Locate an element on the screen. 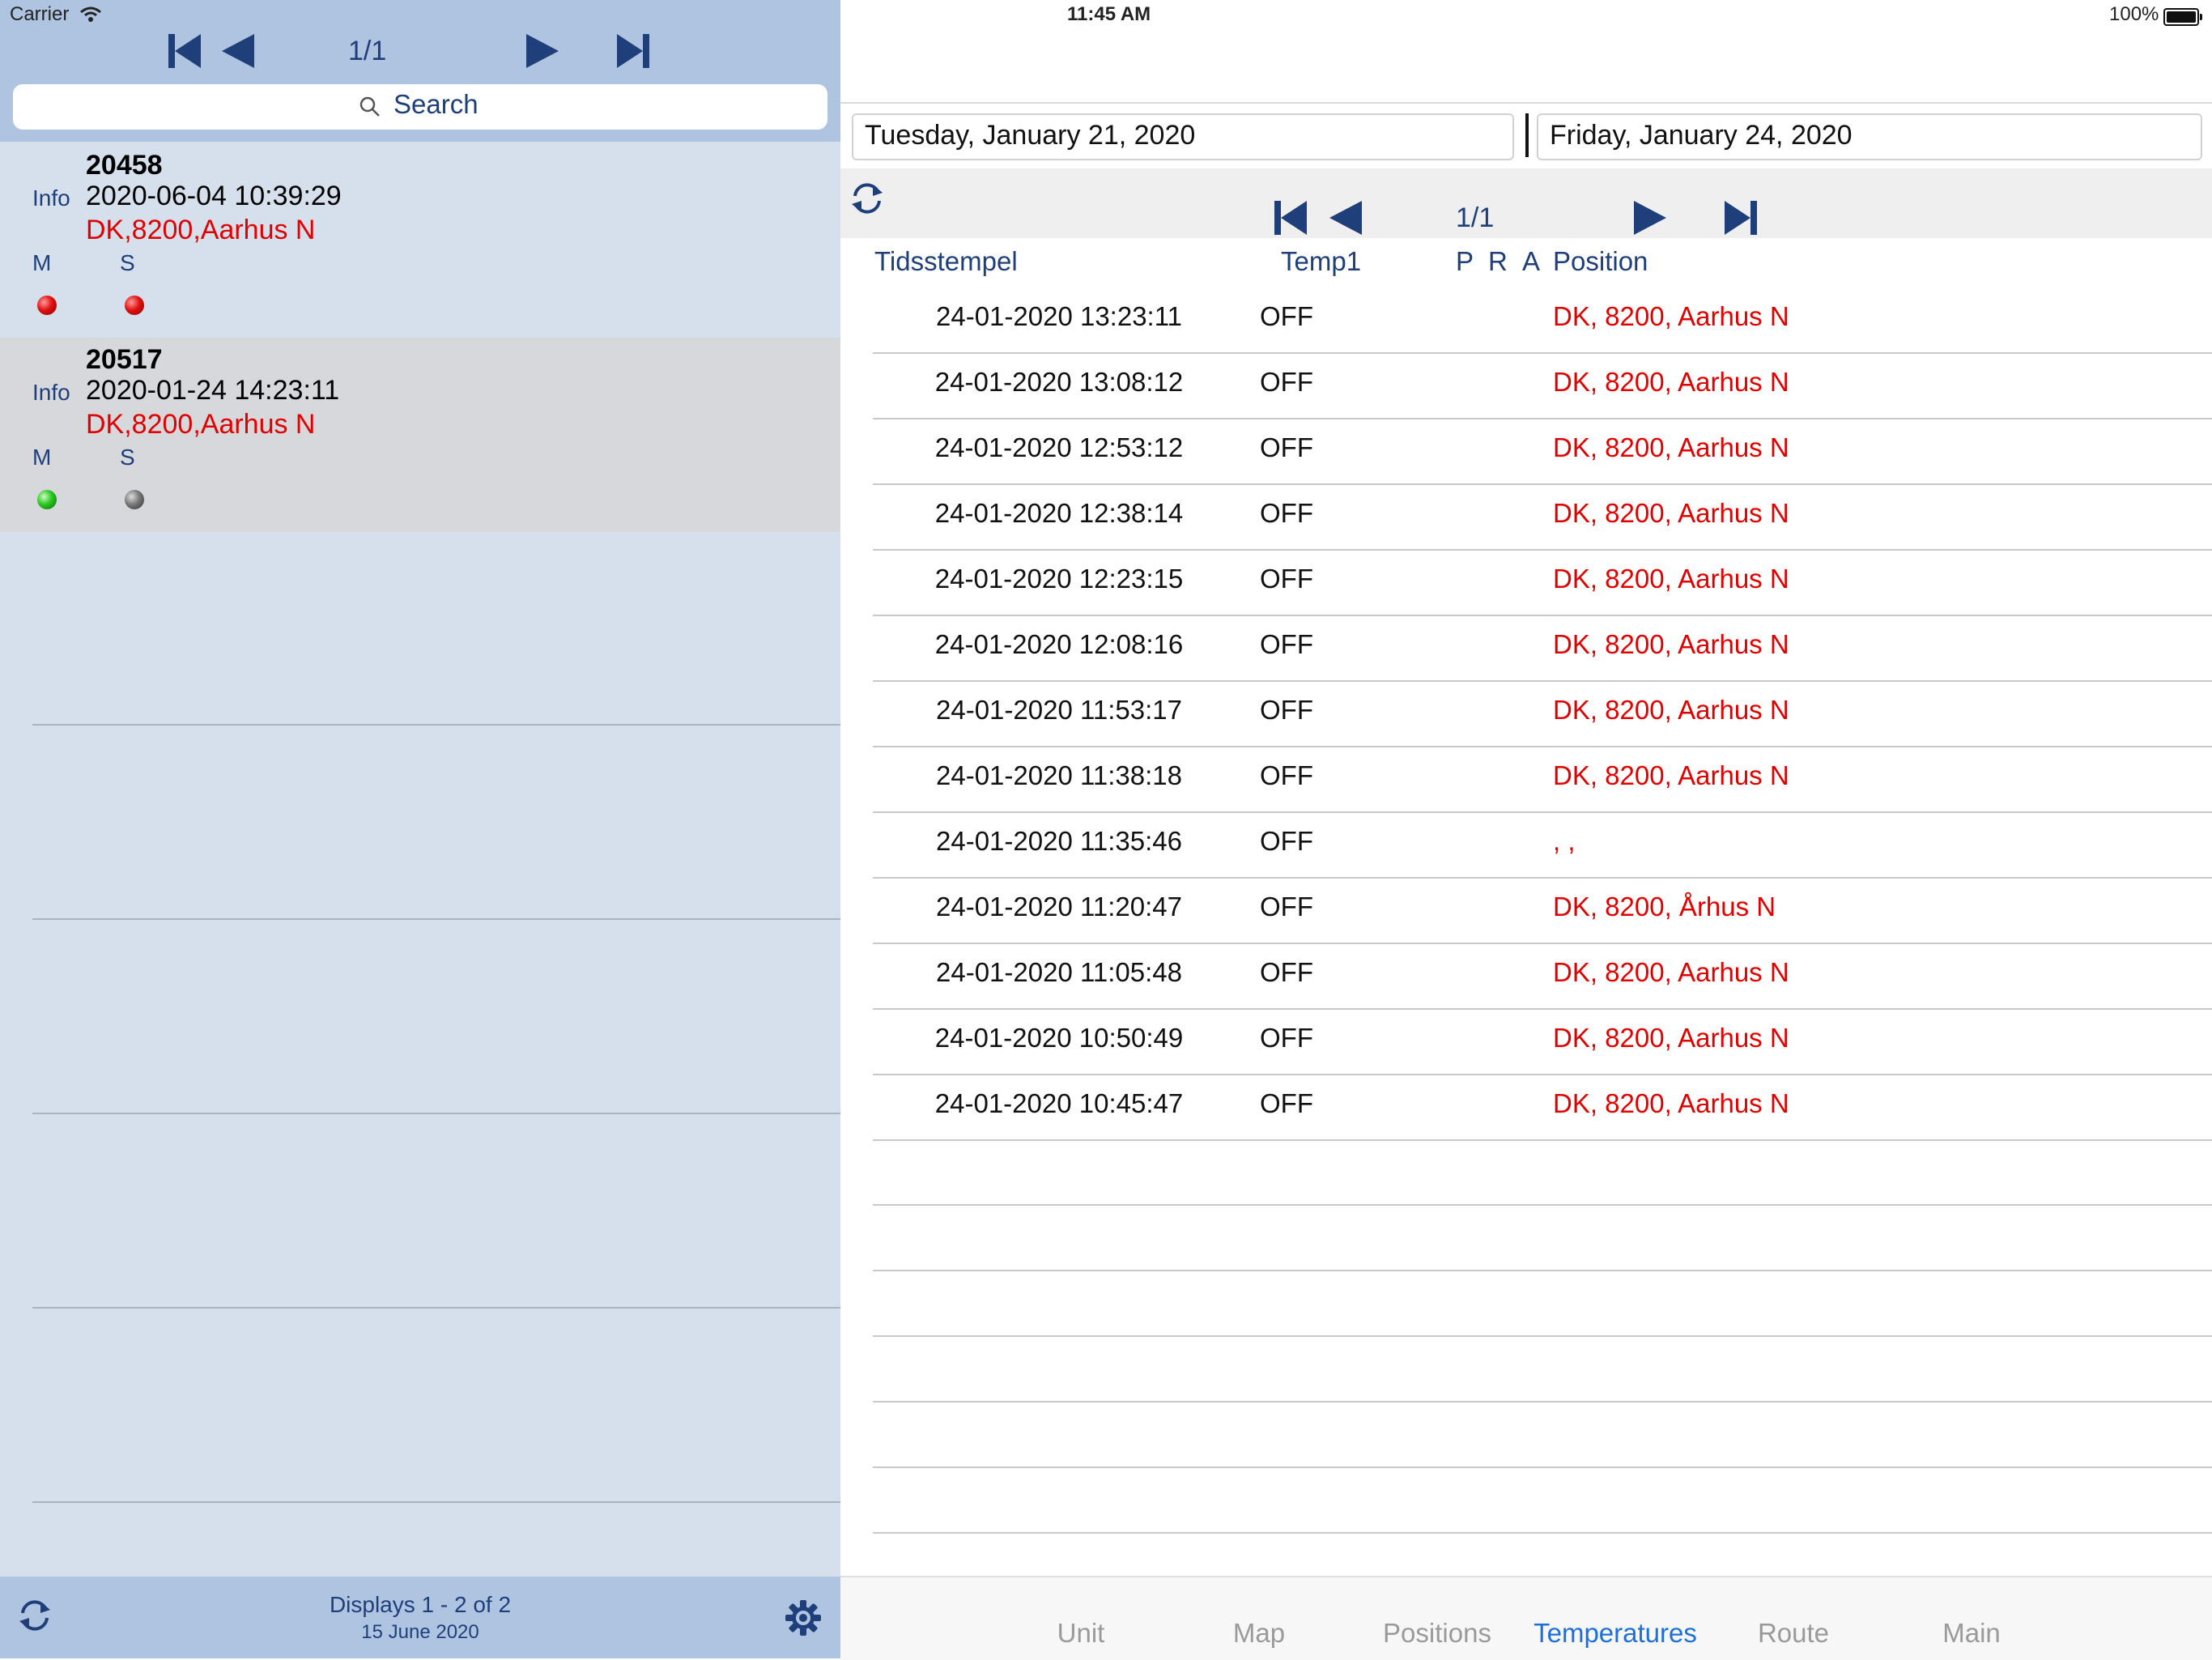 The width and height of the screenshot is (2212, 1660). display-count: Displays 1 - 2 of 2 is located at coordinates (421, 1605).